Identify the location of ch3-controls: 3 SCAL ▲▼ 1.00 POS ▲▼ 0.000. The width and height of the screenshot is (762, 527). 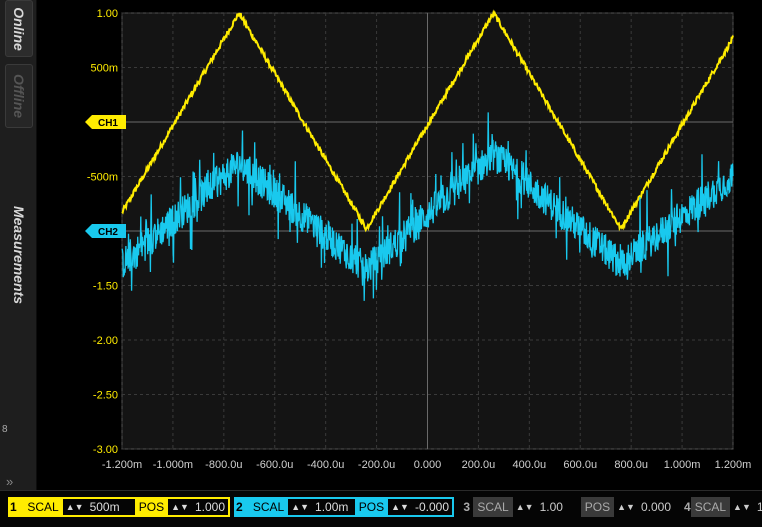
(567, 507).